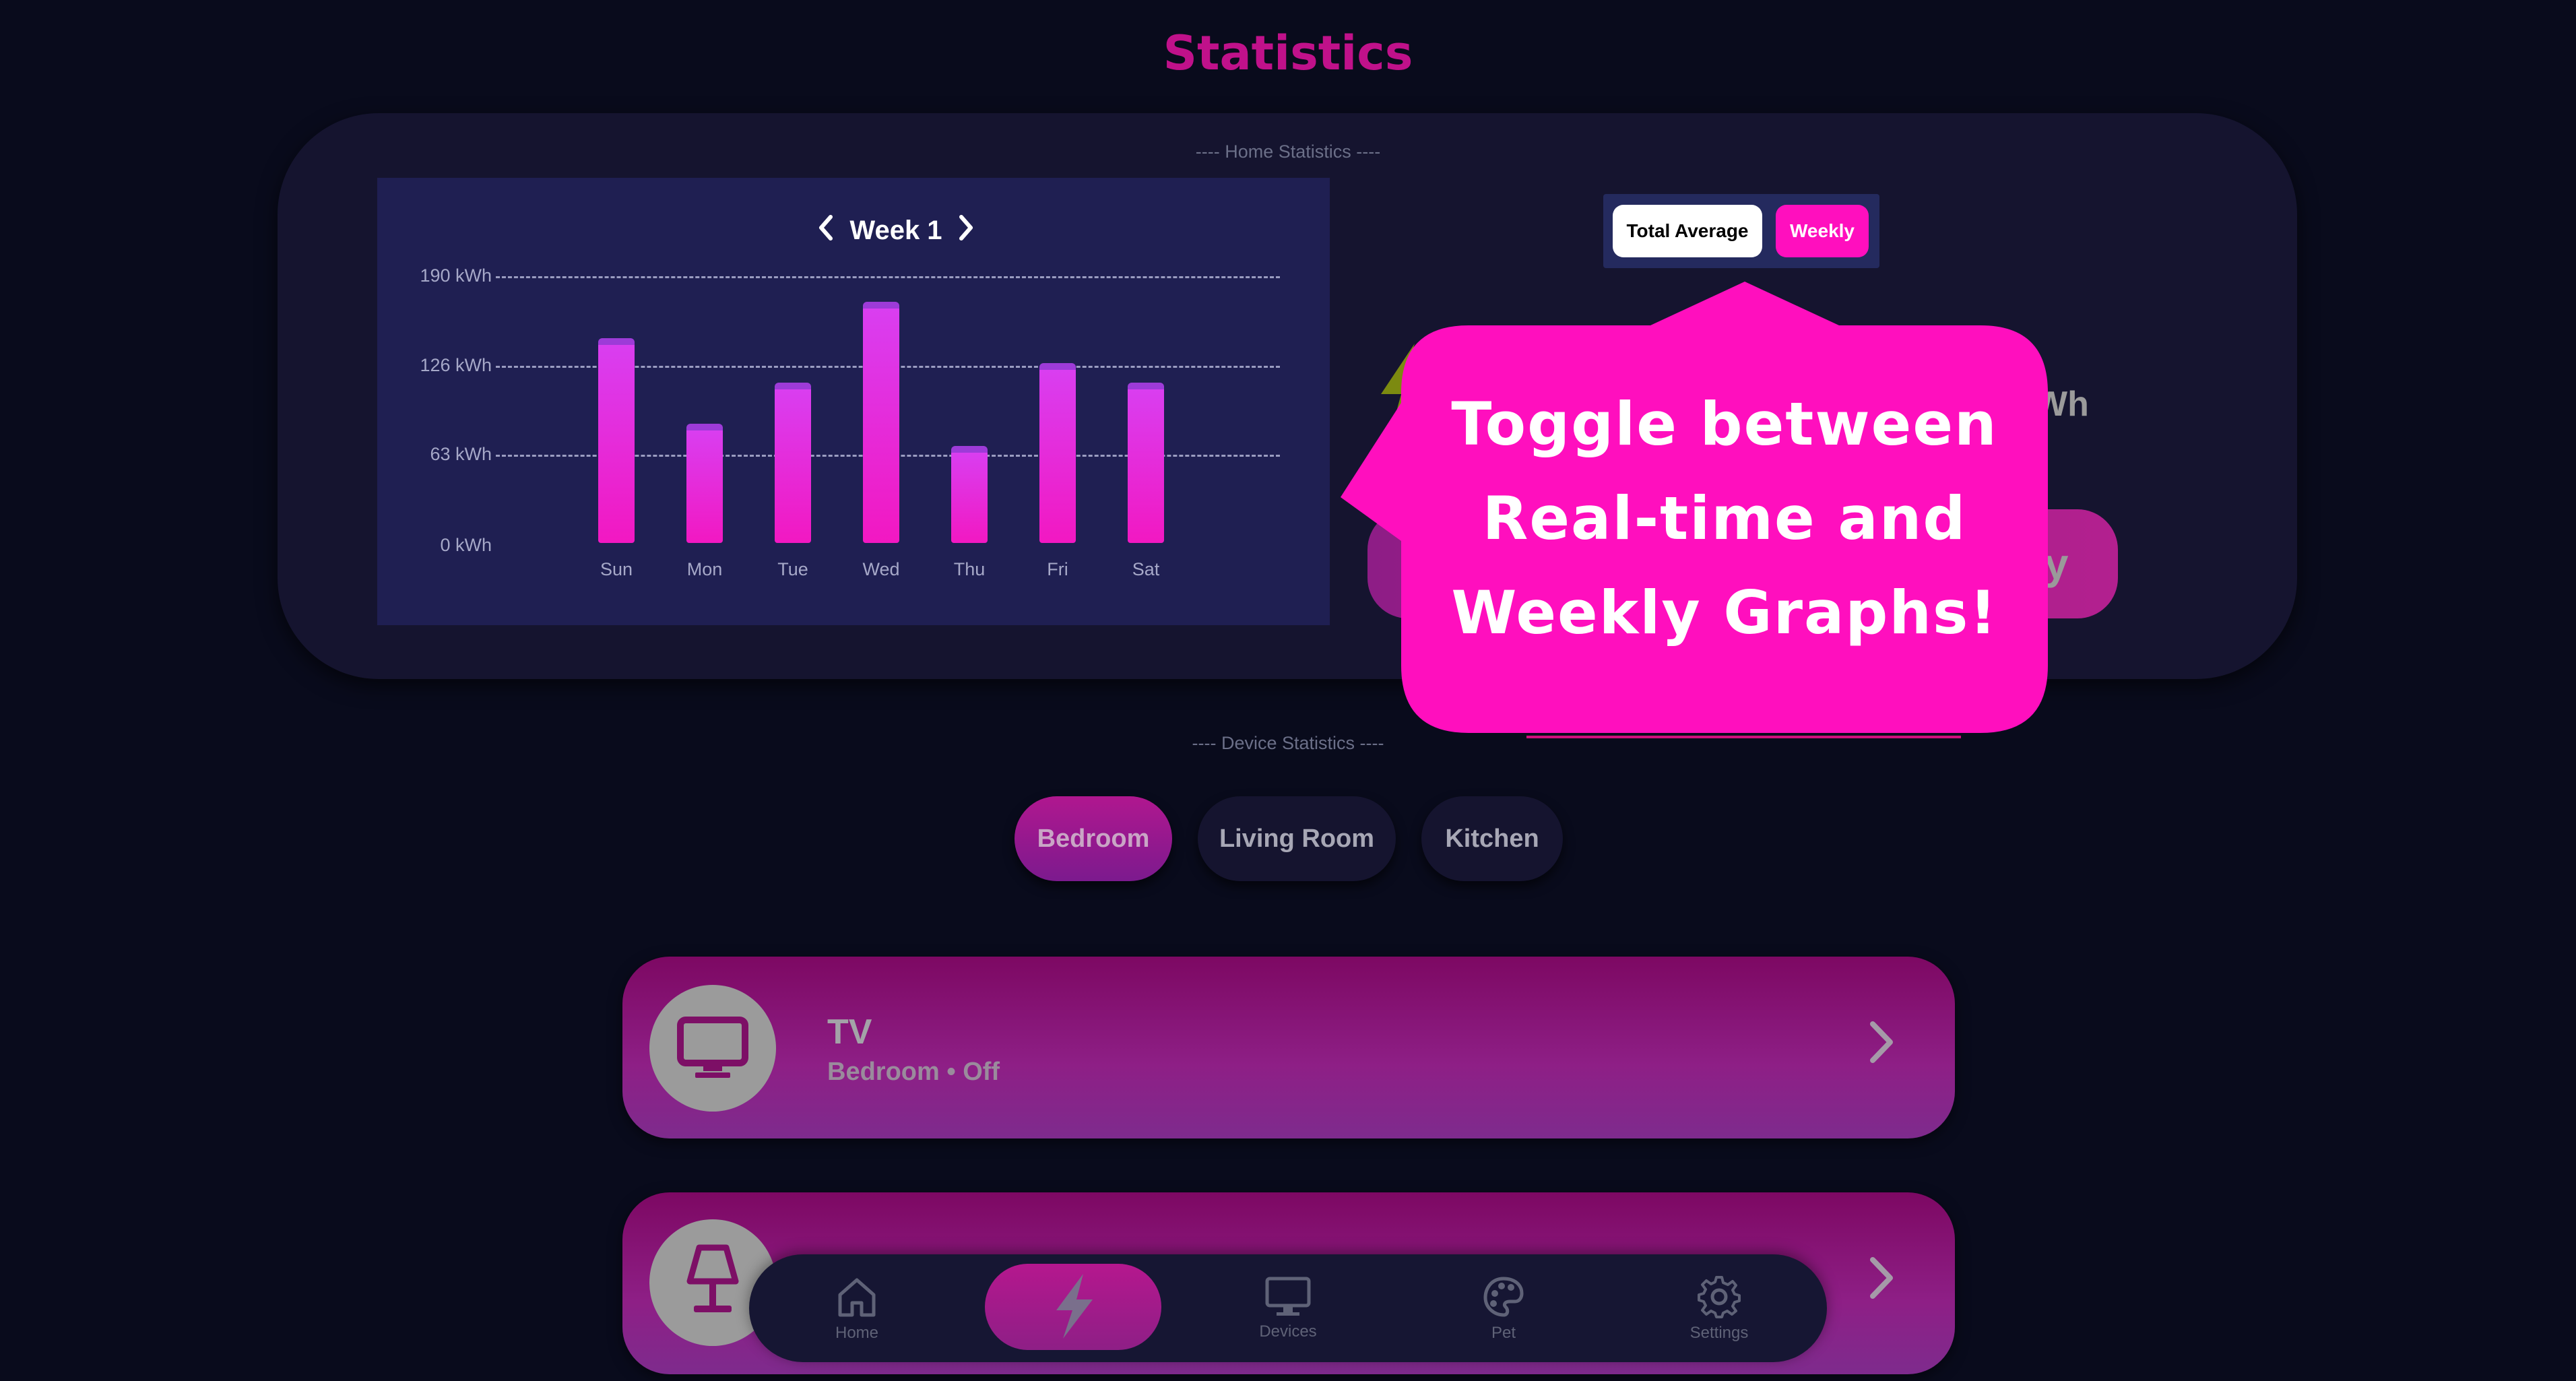 This screenshot has height=1381, width=2576. What do you see at coordinates (969, 495) in the screenshot?
I see `bar-thu` at bounding box center [969, 495].